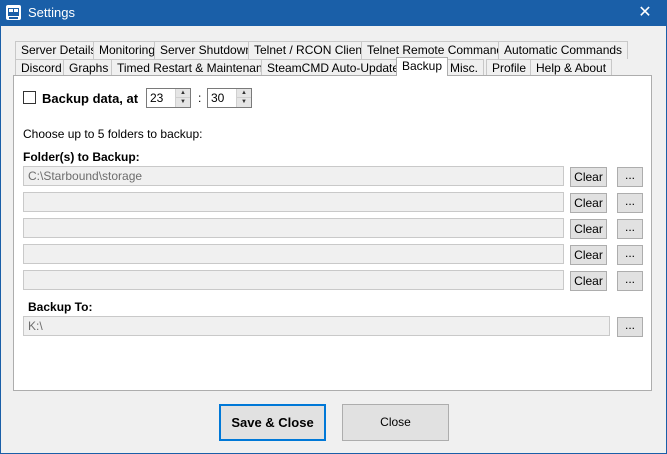  I want to click on backup-hour-stepper: 23 ▲ ▼, so click(168, 98).